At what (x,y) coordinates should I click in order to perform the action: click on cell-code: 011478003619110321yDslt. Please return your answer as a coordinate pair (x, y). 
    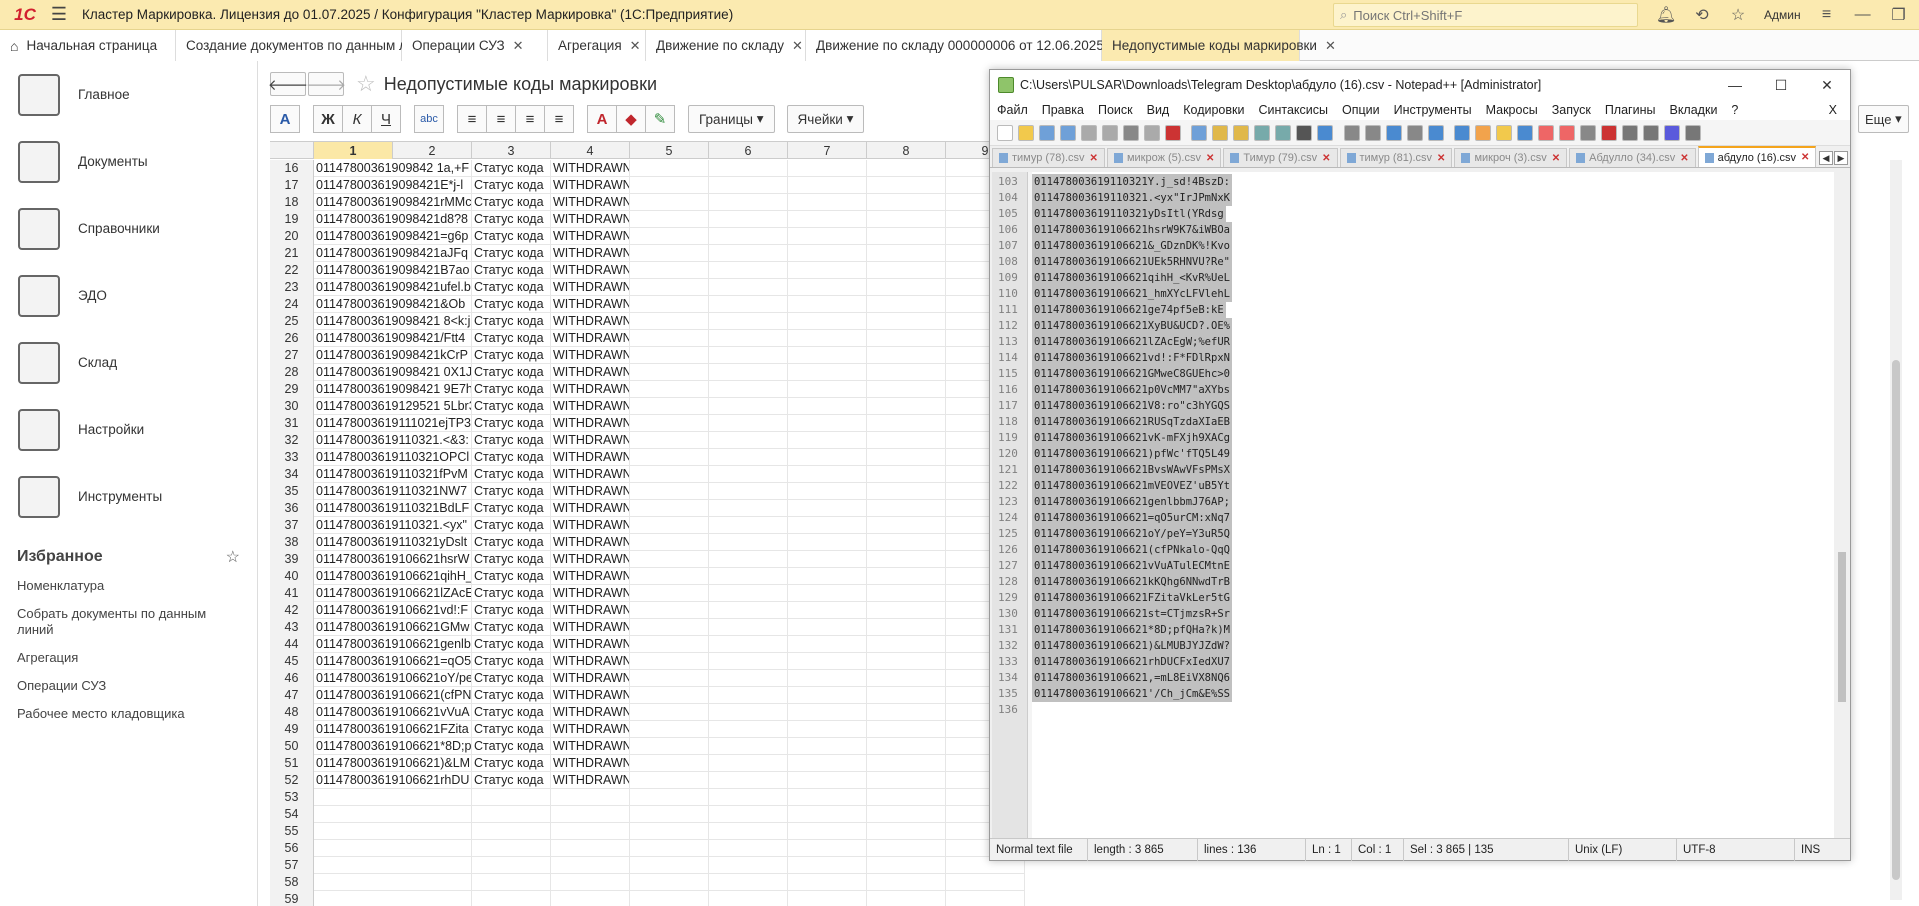
    Looking at the image, I should click on (393, 542).